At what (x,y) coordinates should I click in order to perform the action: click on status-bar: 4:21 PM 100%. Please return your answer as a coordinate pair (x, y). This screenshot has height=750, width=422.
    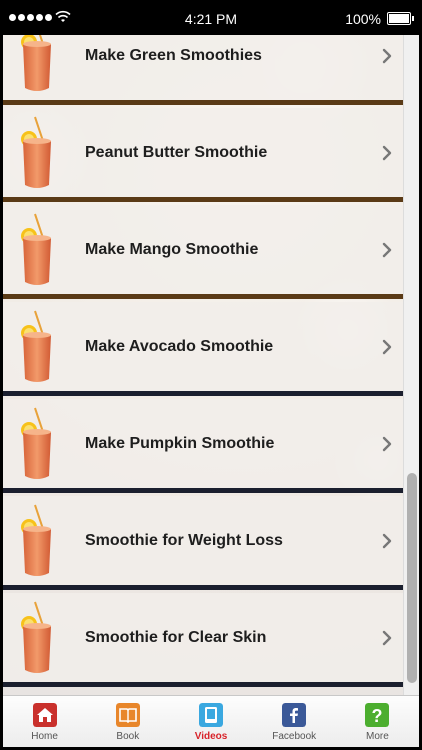
    Looking at the image, I should click on (211, 19).